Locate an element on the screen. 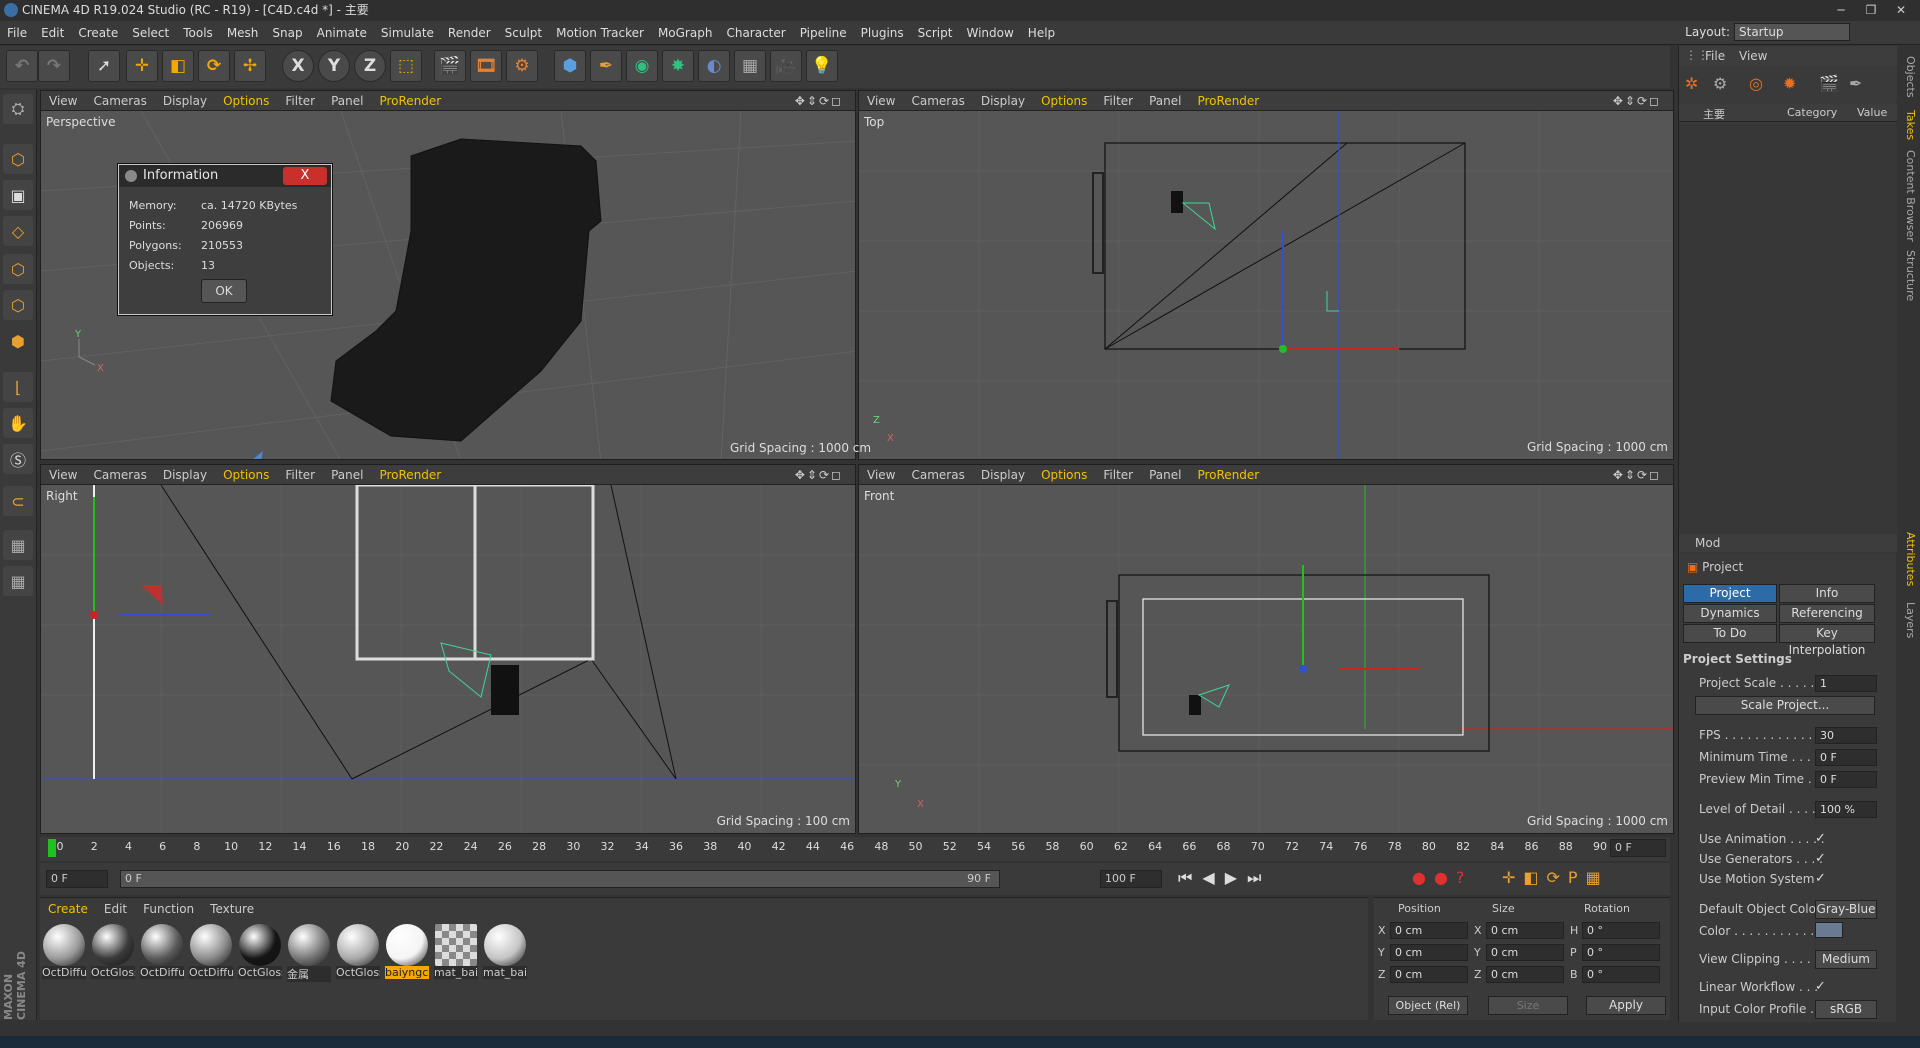 This screenshot has width=1920, height=1048. texture-mode-icon: ▣ is located at coordinates (18, 195).